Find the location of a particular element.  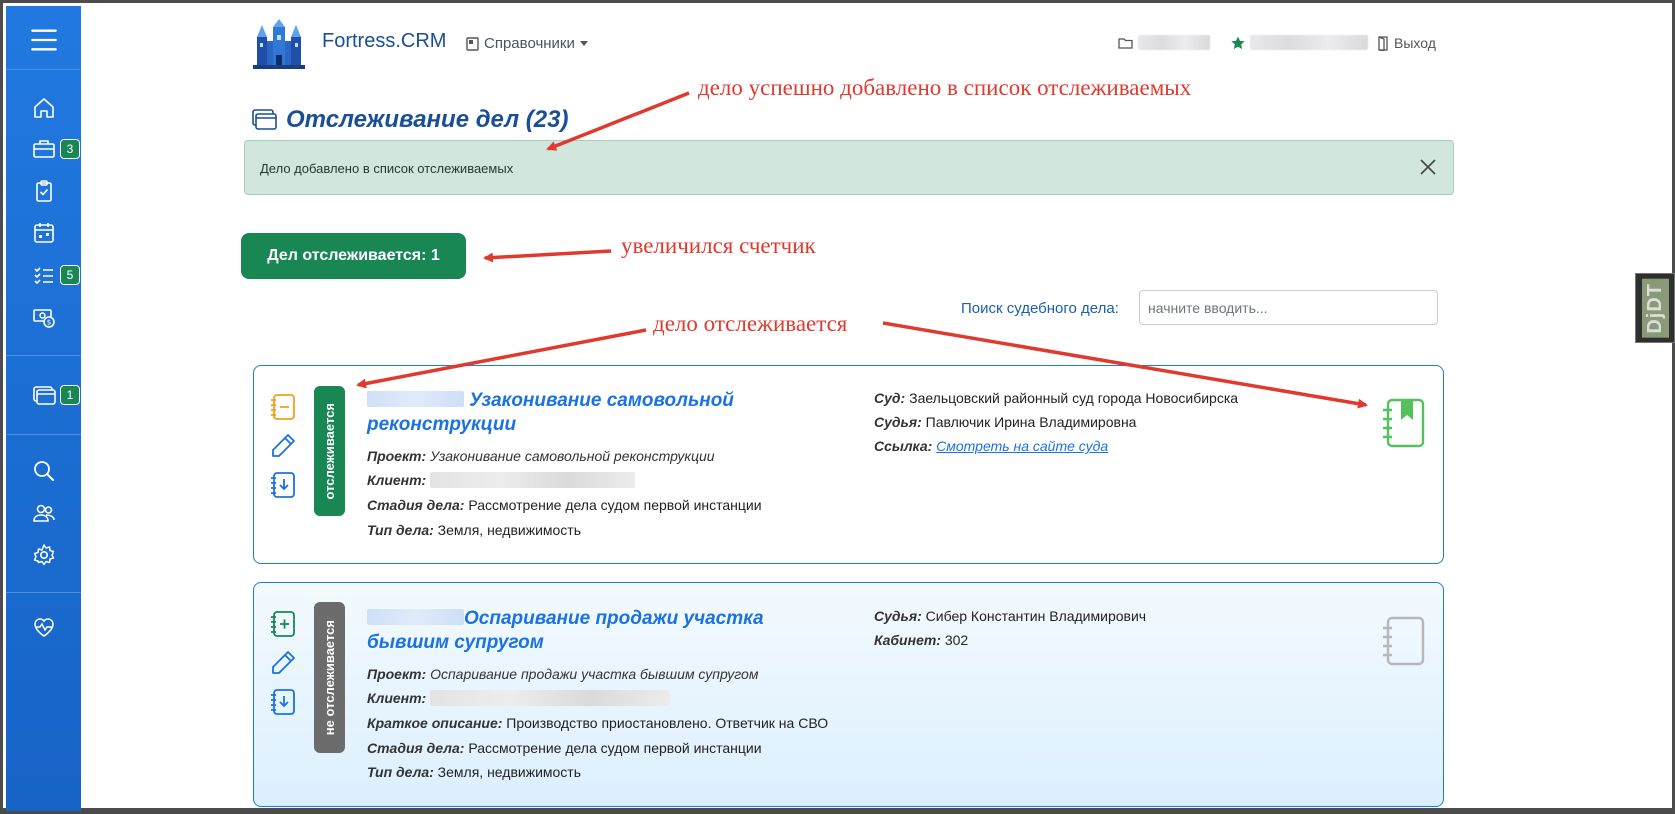

untrack-journal-icon is located at coordinates (283, 407).